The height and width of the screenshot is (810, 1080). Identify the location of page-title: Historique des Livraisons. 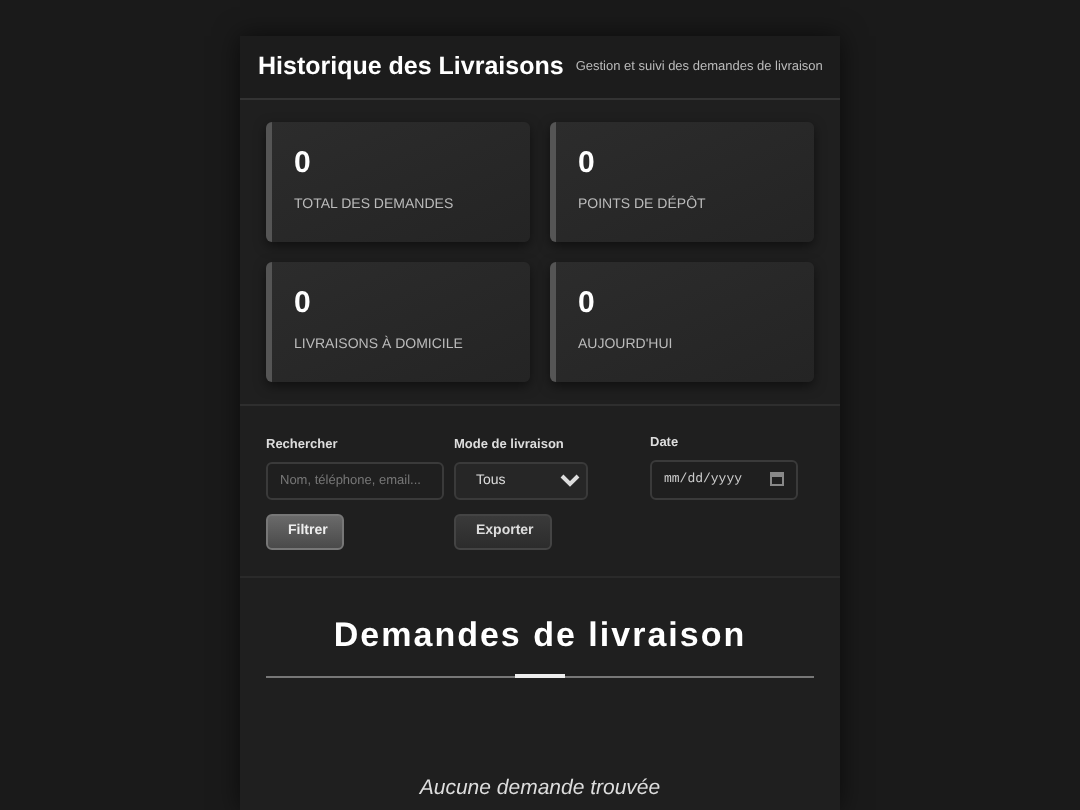
(411, 67).